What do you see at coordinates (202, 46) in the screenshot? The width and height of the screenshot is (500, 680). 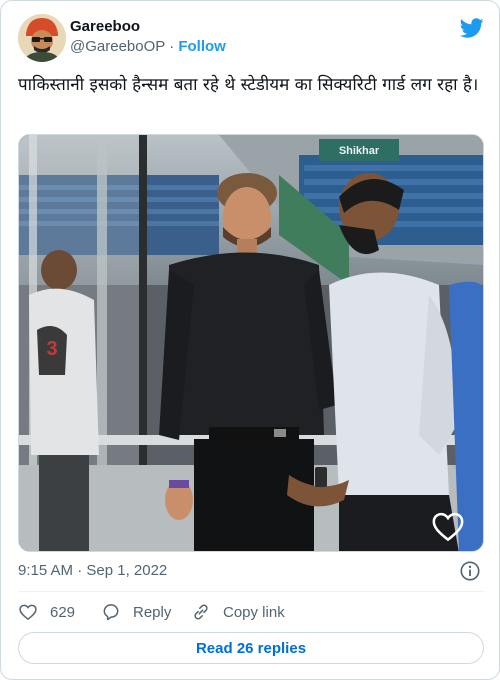 I see `follow-button: Follow` at bounding box center [202, 46].